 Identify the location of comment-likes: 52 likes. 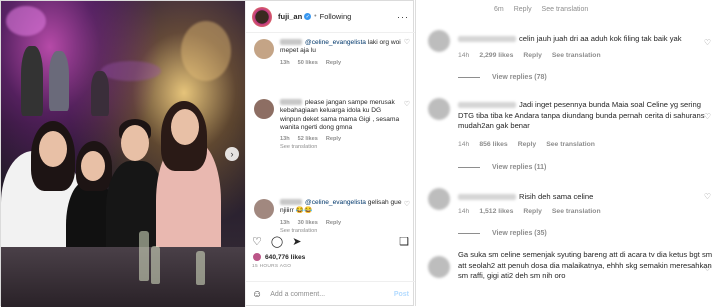
(308, 139).